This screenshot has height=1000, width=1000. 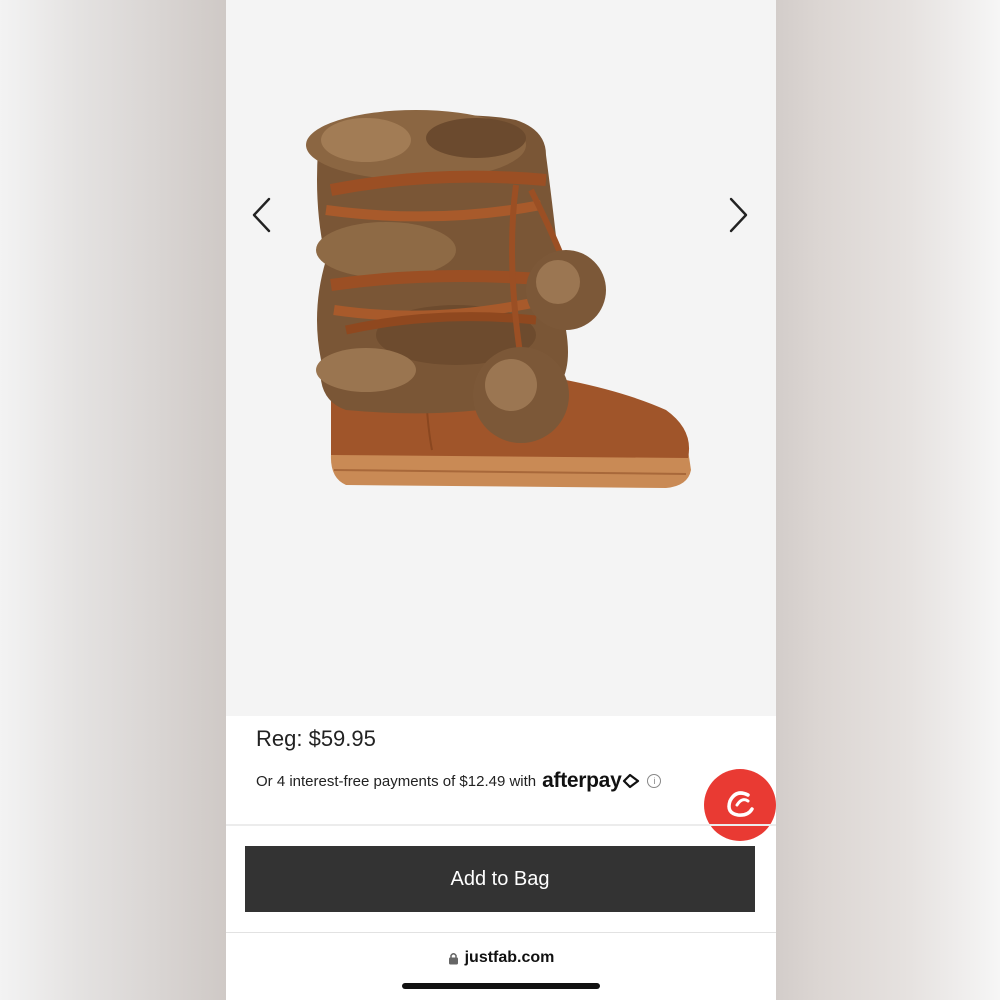 I want to click on product-price: Reg: $59.95, so click(x=316, y=738).